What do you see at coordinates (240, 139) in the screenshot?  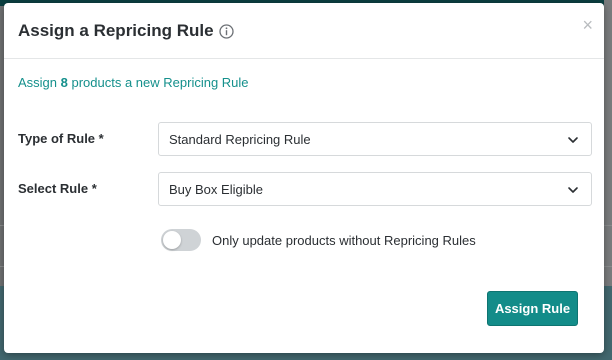 I see `type-of-rule-value: Standard Repricing Rule` at bounding box center [240, 139].